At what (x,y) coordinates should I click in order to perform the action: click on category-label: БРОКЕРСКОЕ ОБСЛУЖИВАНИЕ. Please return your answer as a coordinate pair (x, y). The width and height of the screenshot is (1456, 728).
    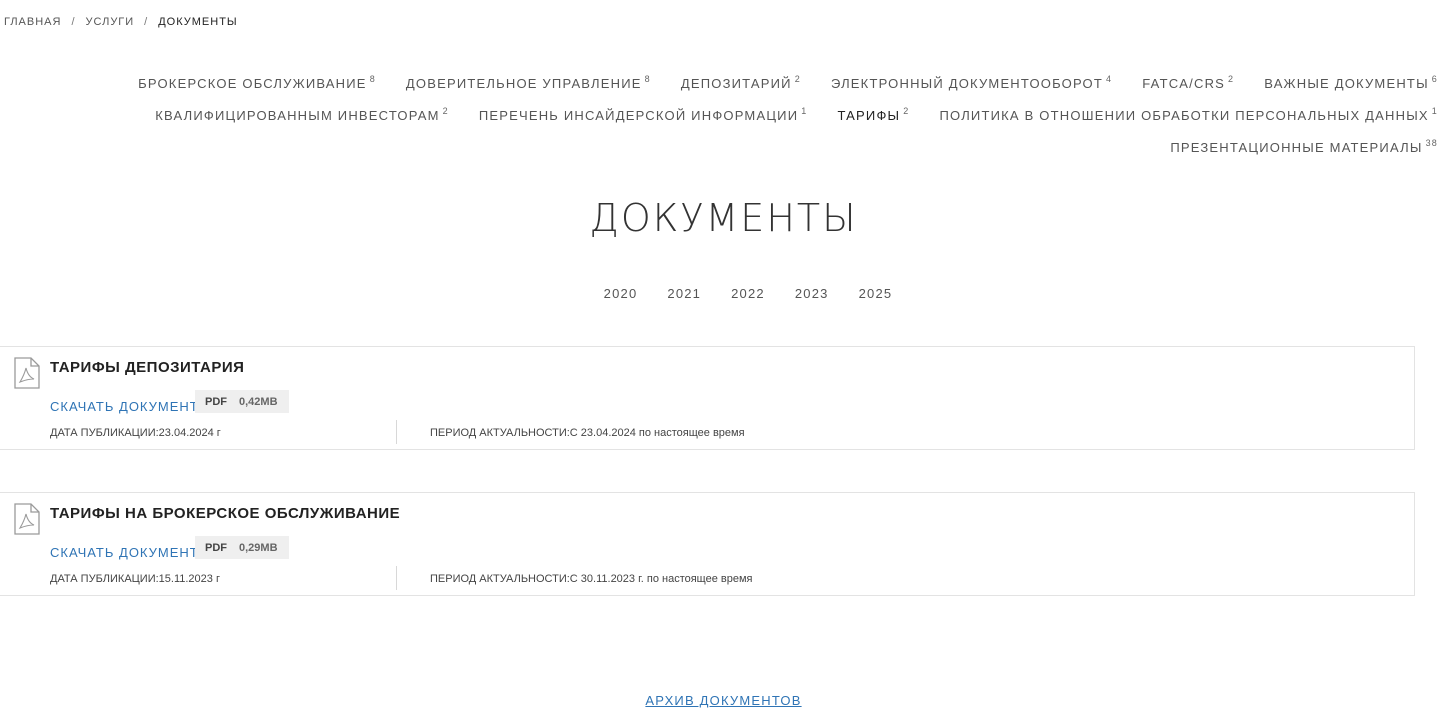
    Looking at the image, I should click on (252, 83).